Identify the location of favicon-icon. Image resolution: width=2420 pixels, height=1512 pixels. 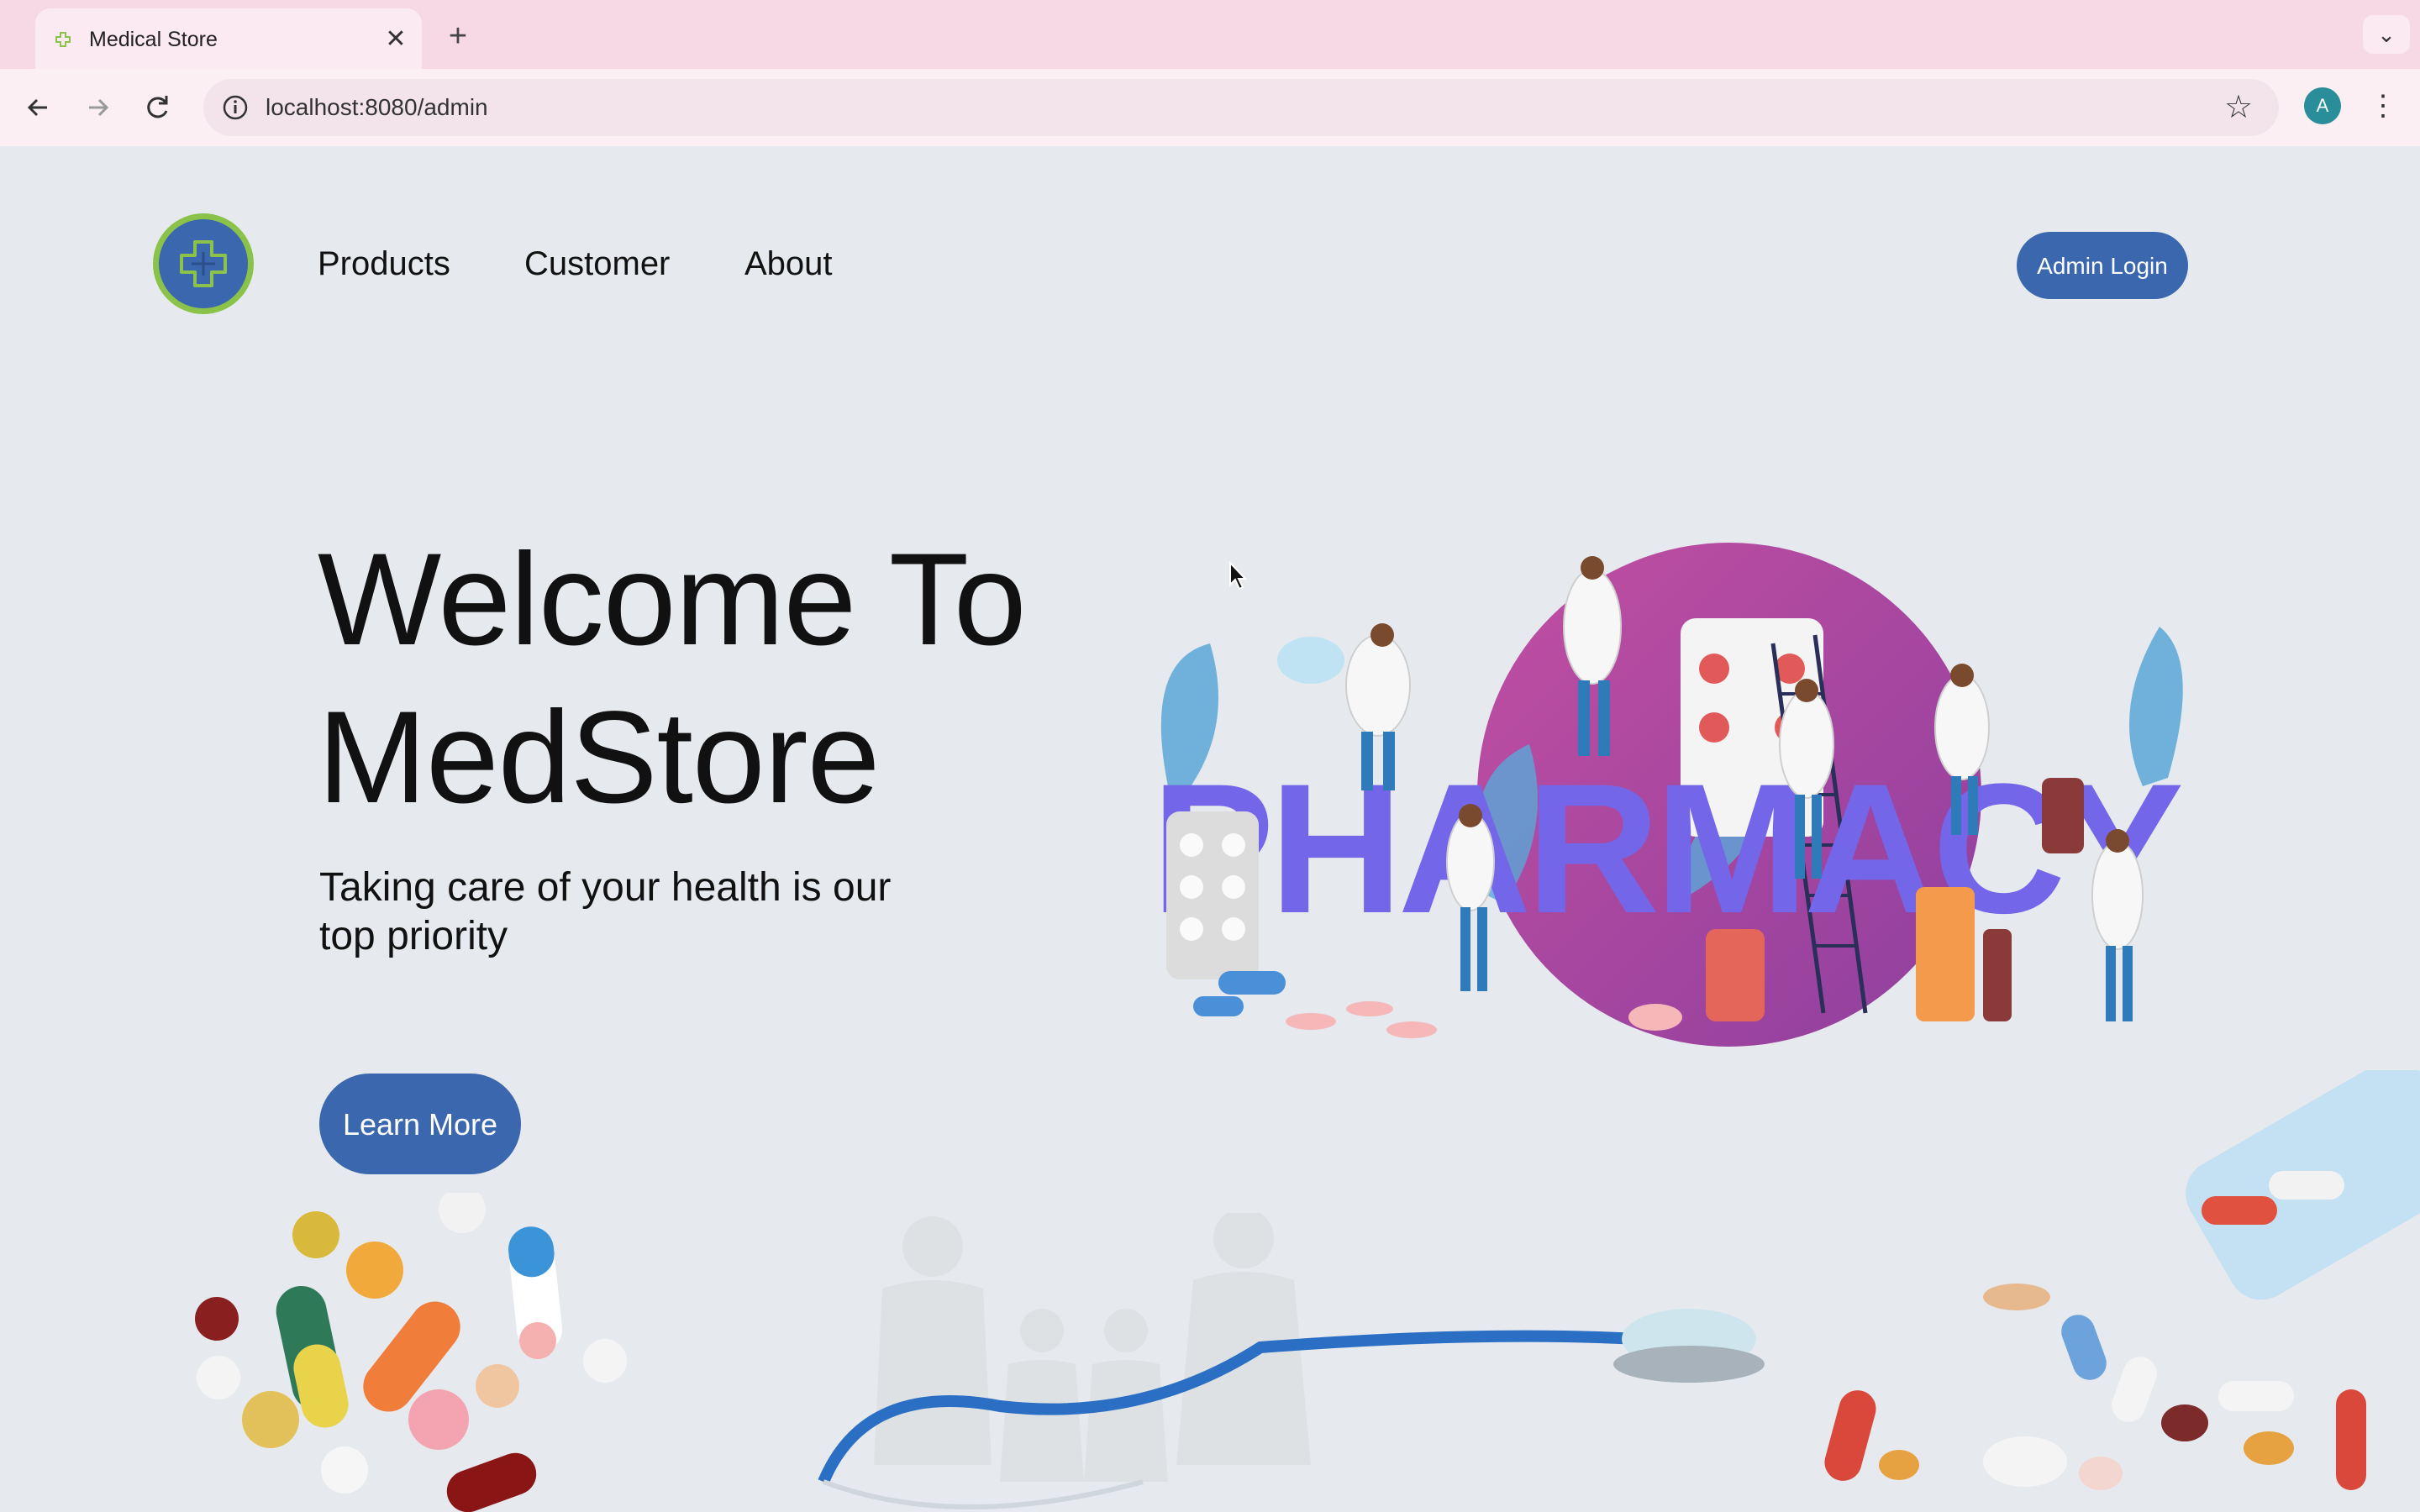
(63, 39).